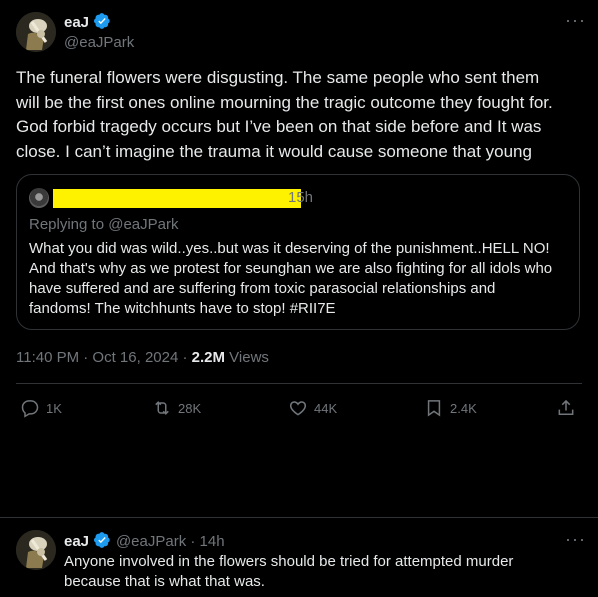 This screenshot has width=598, height=597. I want to click on handle-time: @eaJPark · 14h, so click(170, 541).